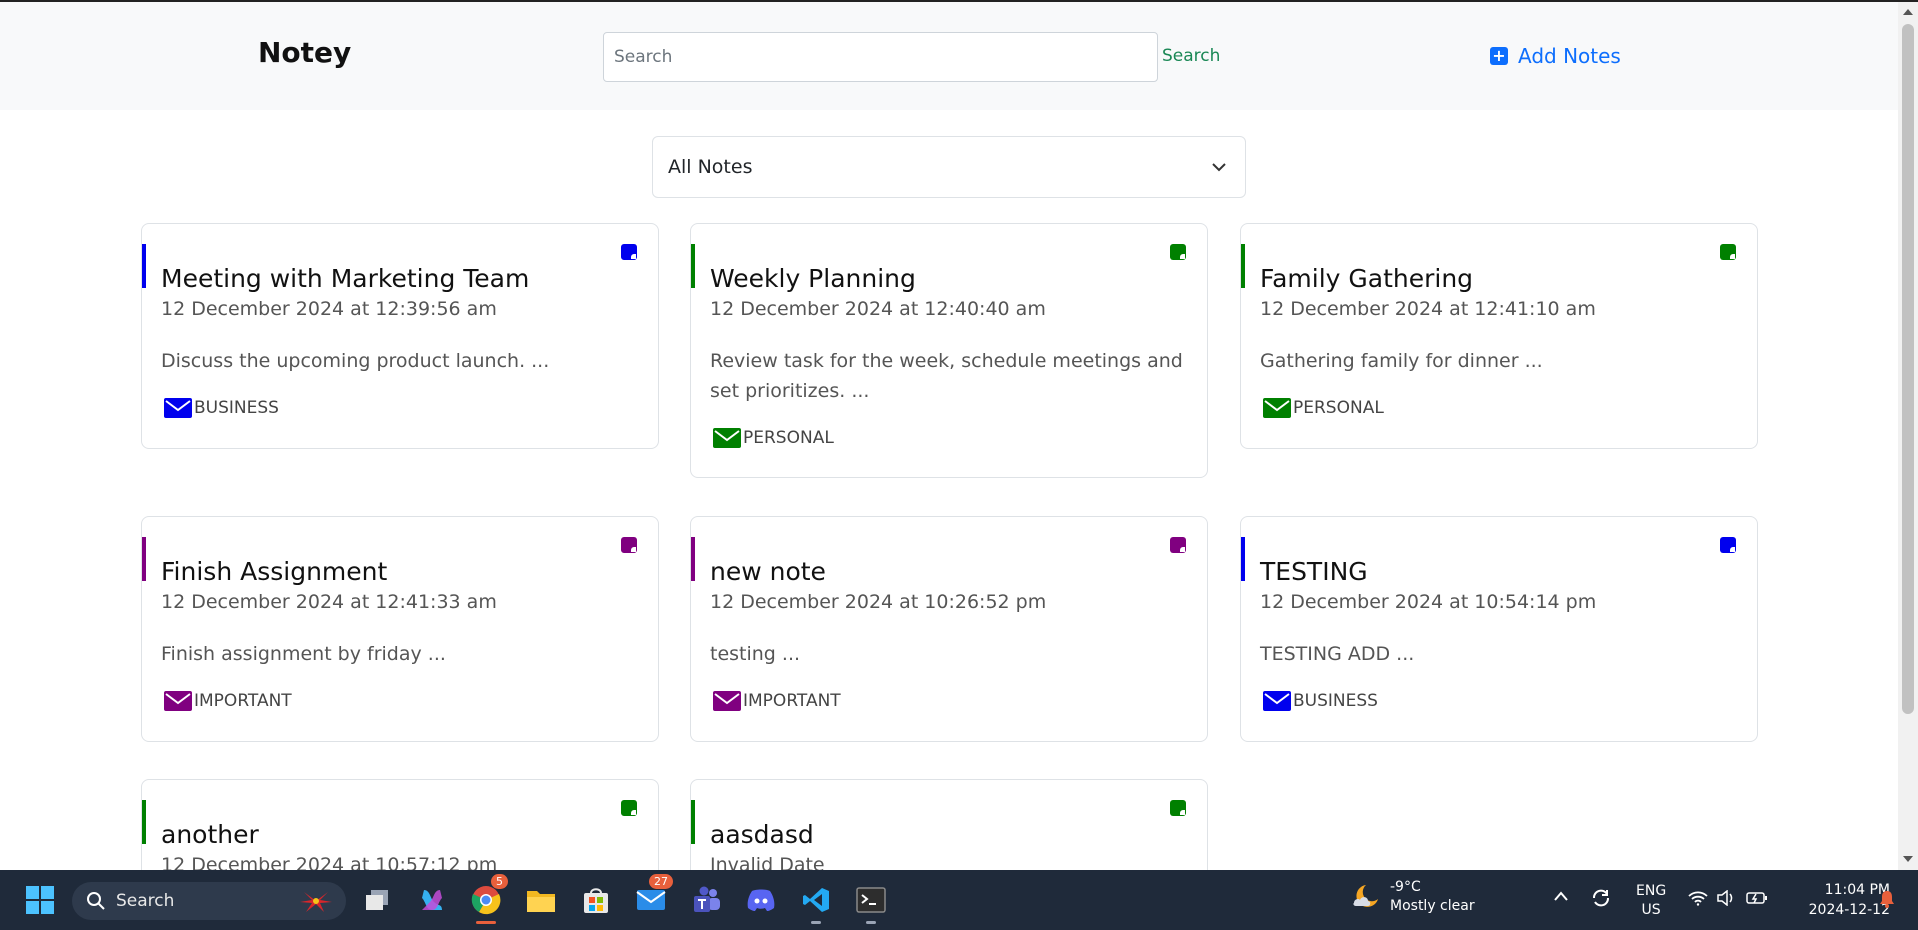 This screenshot has width=1918, height=930. What do you see at coordinates (816, 922) in the screenshot?
I see `open-app-indicator` at bounding box center [816, 922].